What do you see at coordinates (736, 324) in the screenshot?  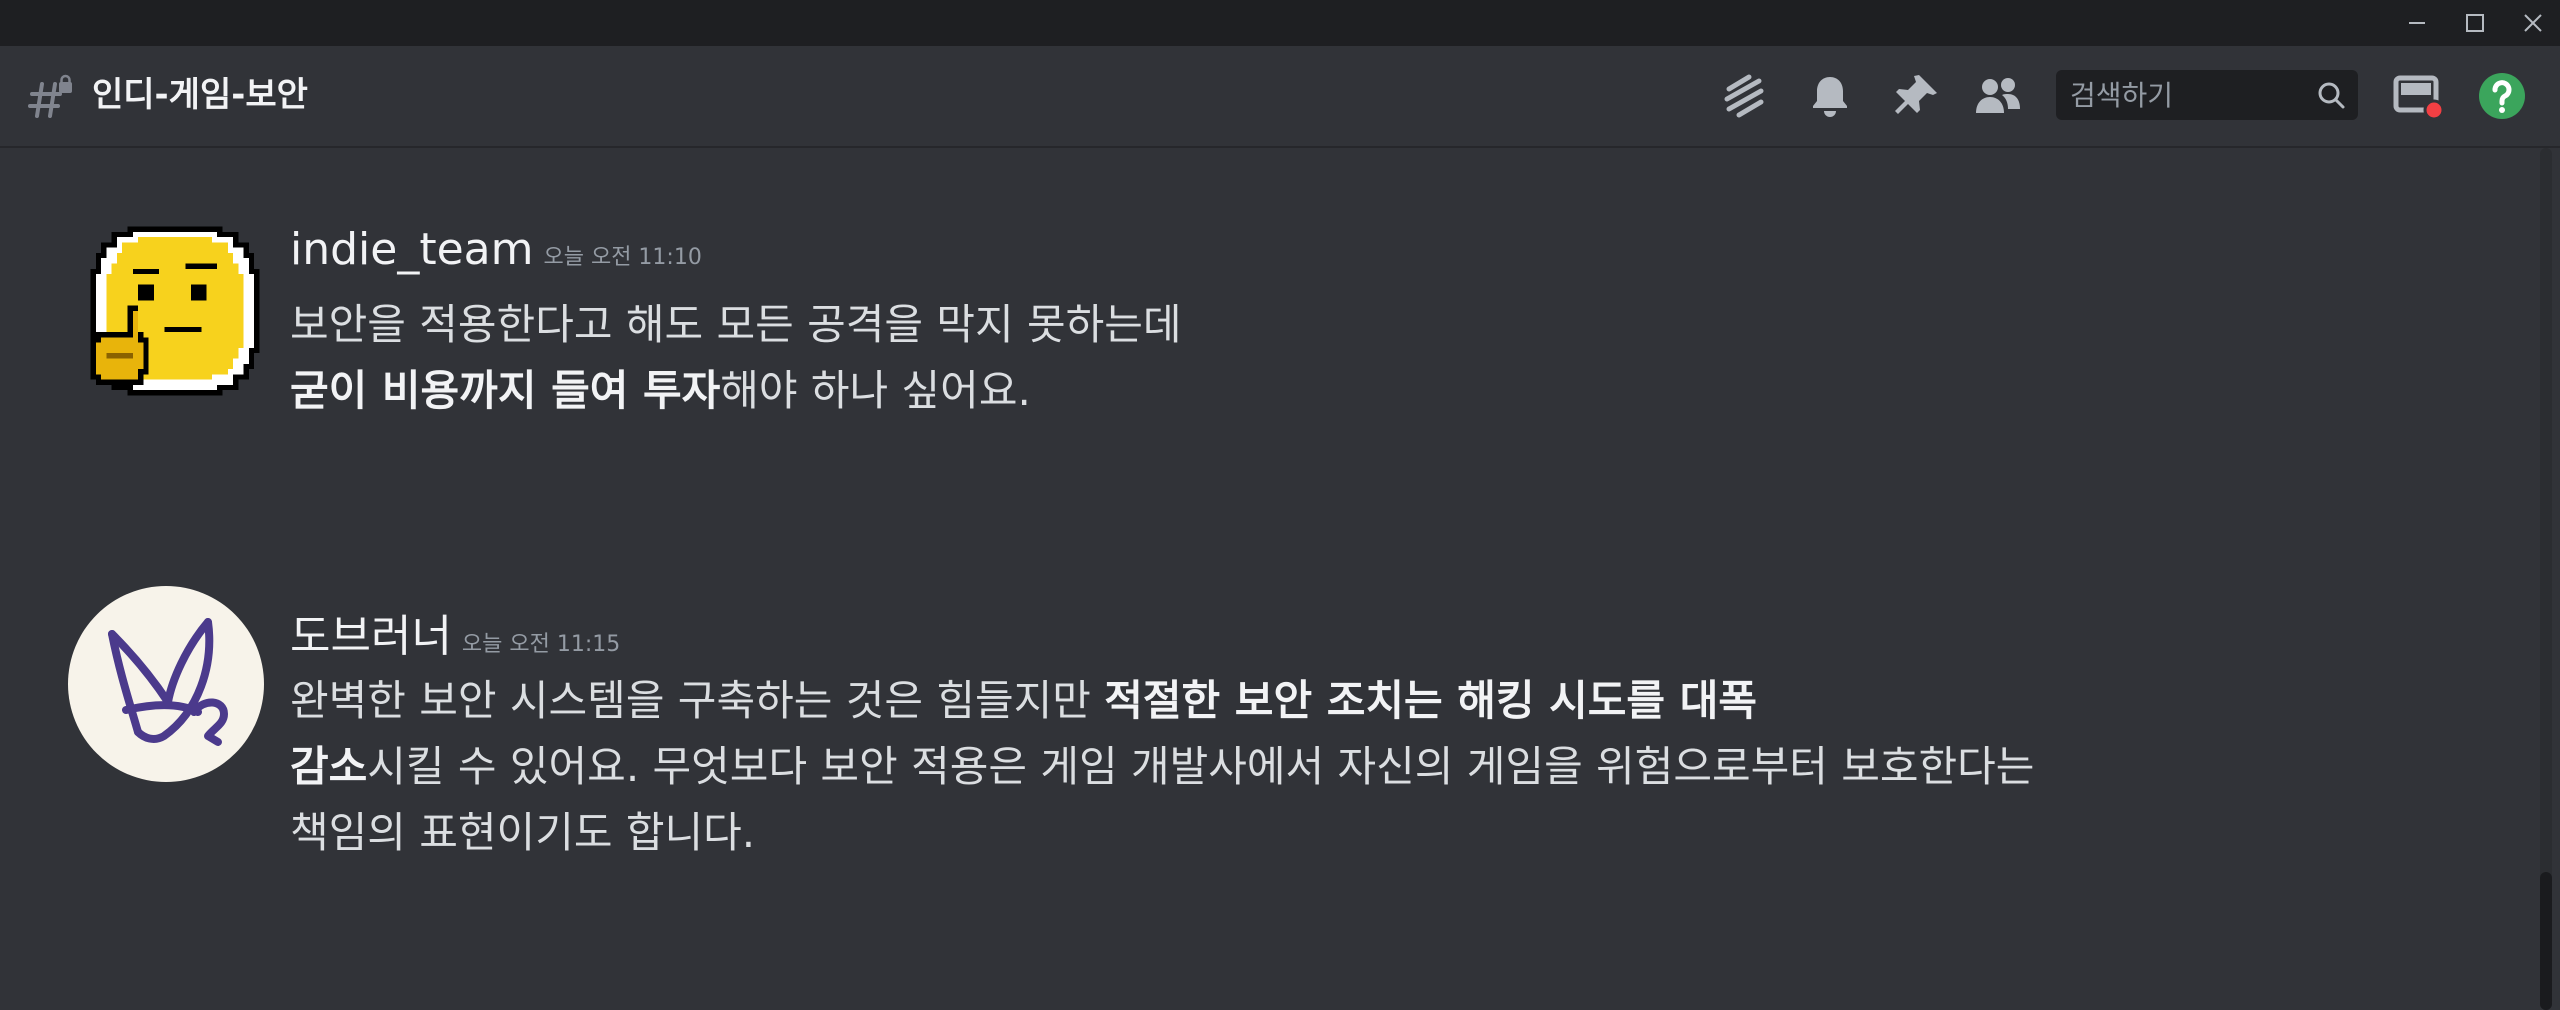 I see `message-line: 보안을 적용한다고 해도 모든 공격을 막지 못하는데` at bounding box center [736, 324].